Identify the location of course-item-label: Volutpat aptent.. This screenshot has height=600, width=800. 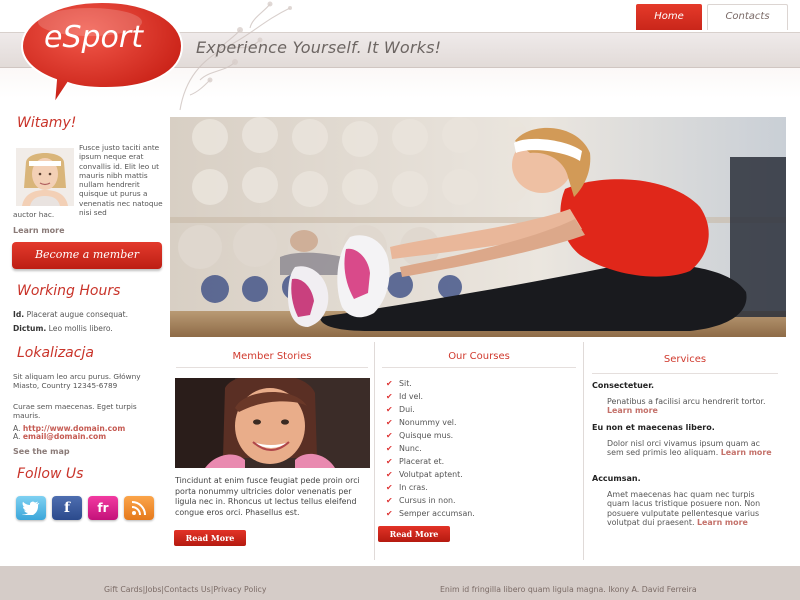
(431, 474).